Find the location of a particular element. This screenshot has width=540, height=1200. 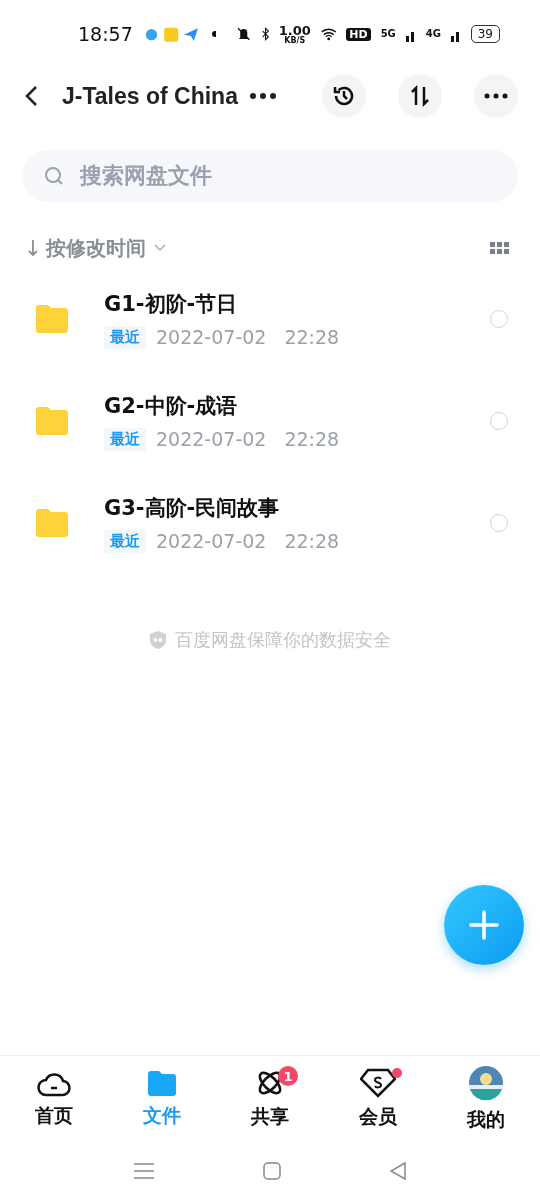

transfer-button is located at coordinates (420, 96).